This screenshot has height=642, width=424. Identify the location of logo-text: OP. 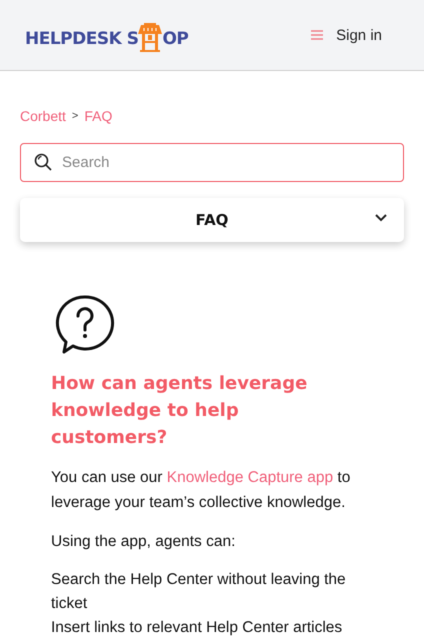
(175, 39).